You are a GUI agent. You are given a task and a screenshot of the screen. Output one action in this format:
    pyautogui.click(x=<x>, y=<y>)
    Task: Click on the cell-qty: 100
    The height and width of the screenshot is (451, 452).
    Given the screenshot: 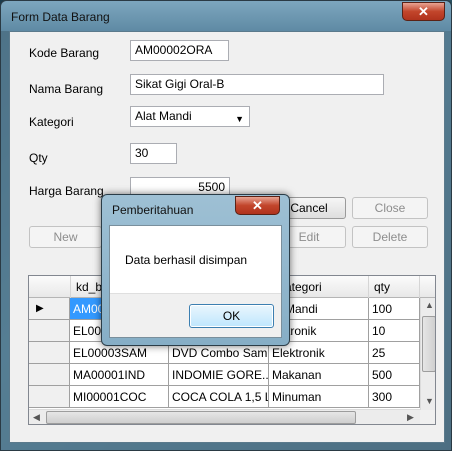 What is the action you would take?
    pyautogui.click(x=394, y=309)
    